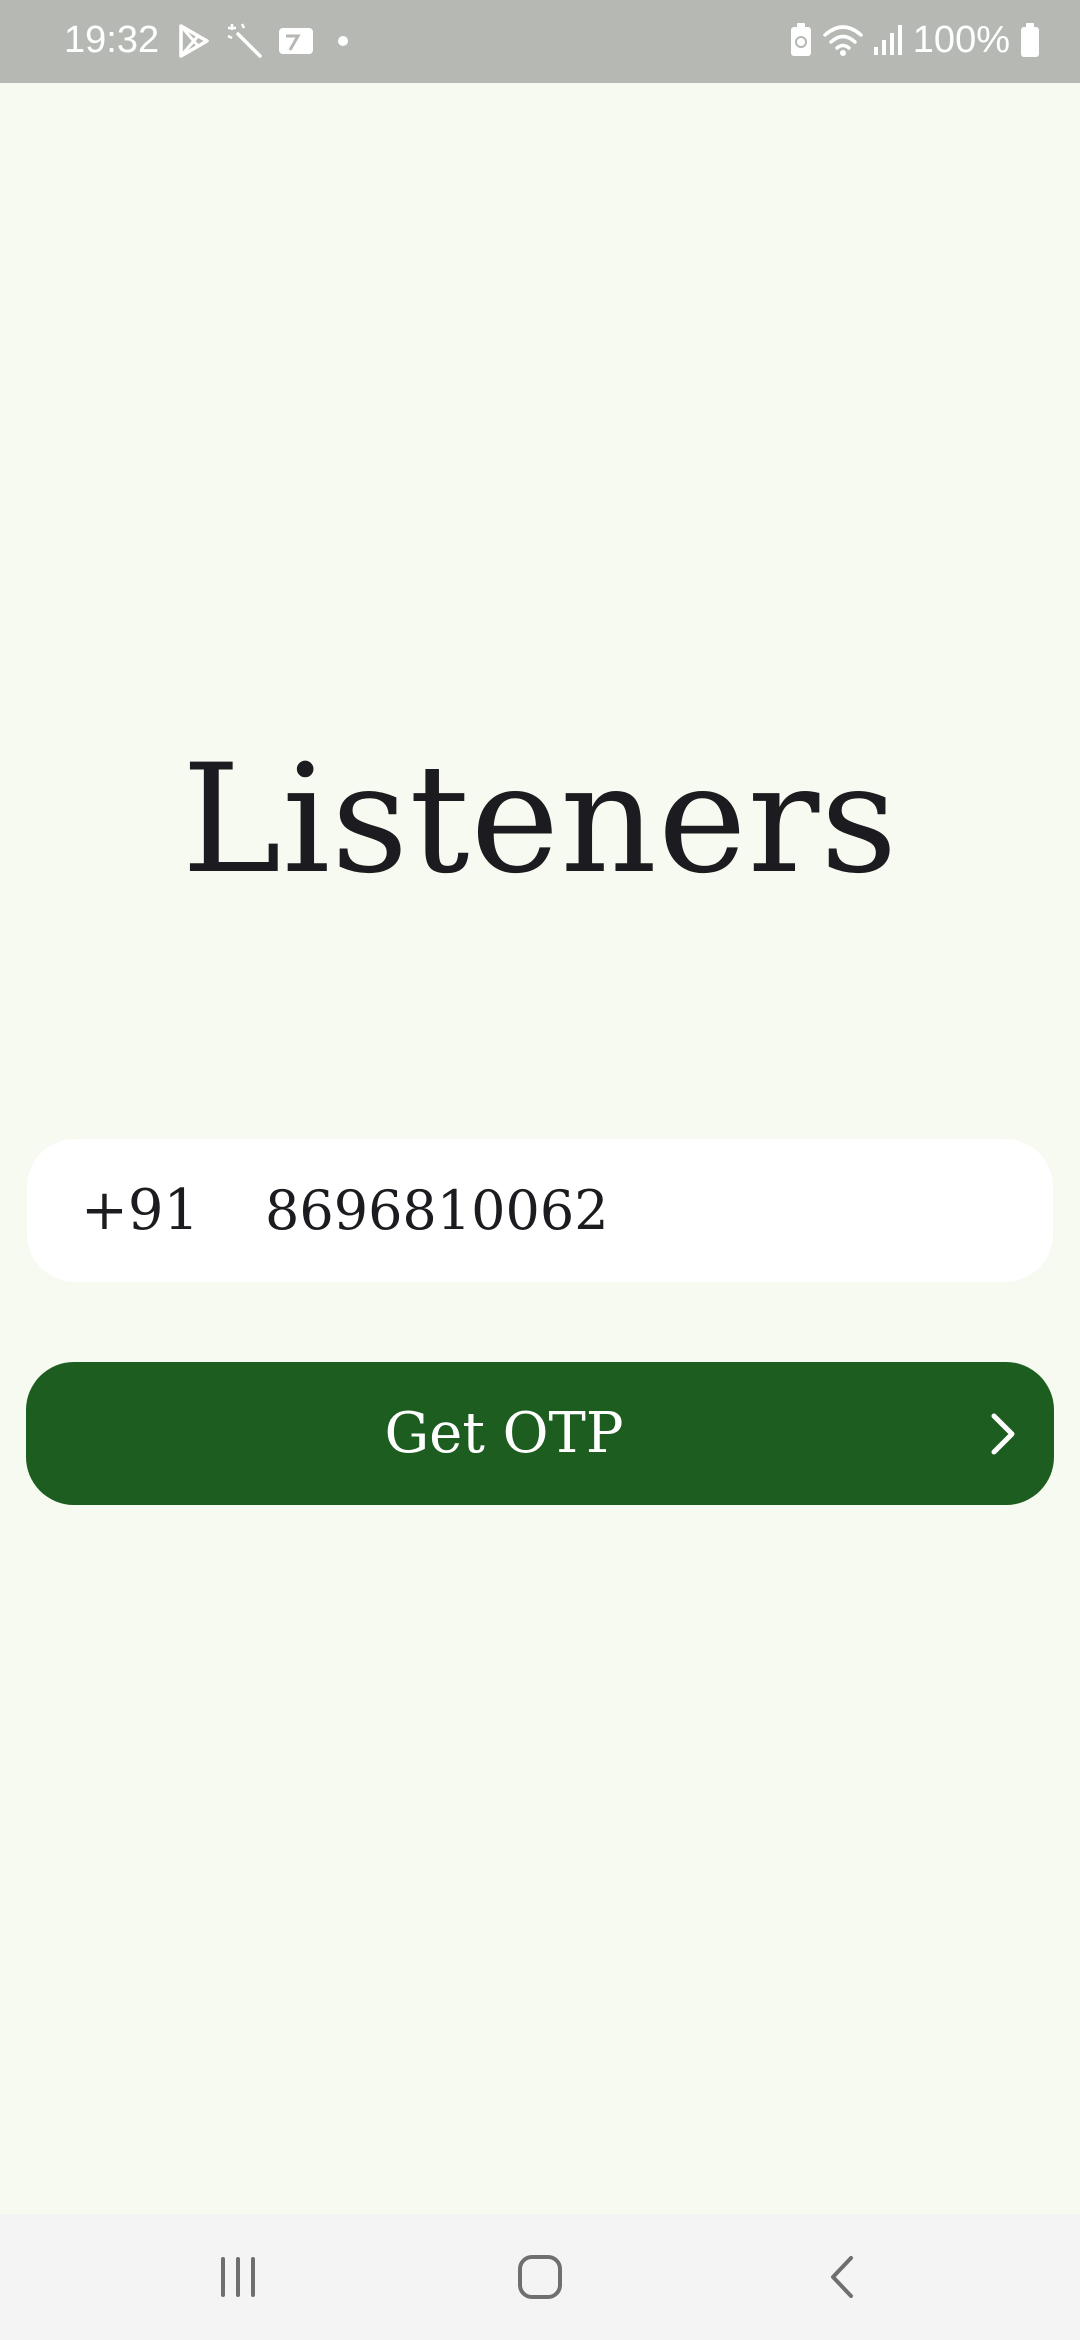 The height and width of the screenshot is (2340, 1080). I want to click on signal-icon, so click(888, 40).